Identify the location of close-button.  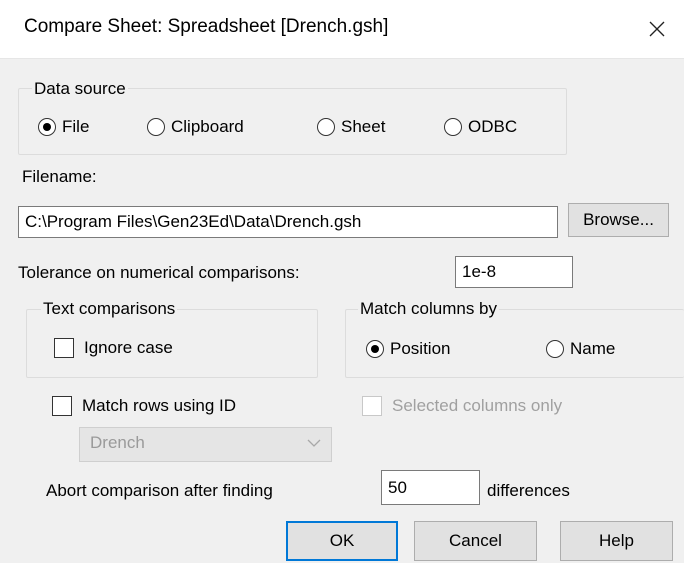
(657, 29).